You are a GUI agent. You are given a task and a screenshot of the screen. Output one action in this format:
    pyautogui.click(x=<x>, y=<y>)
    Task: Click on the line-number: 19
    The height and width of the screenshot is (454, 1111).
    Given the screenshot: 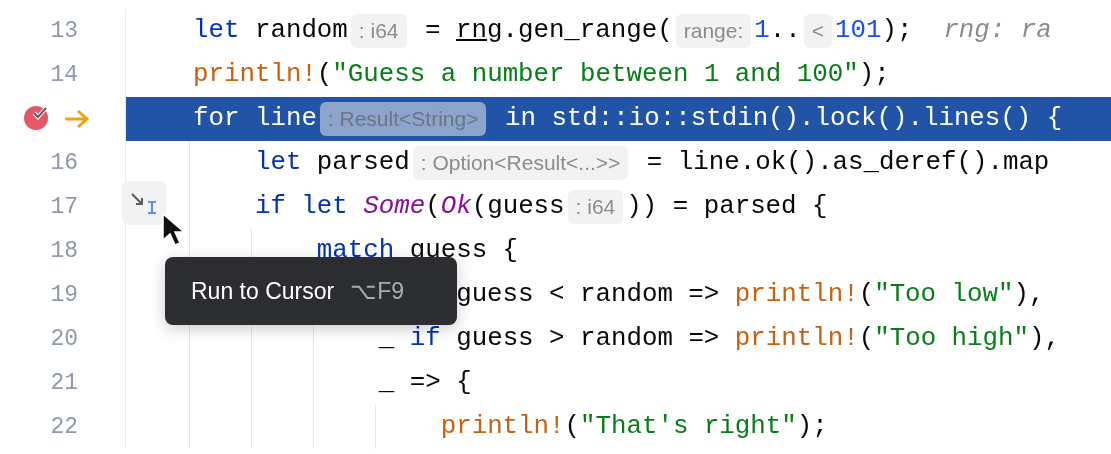 What is the action you would take?
    pyautogui.click(x=63, y=295)
    